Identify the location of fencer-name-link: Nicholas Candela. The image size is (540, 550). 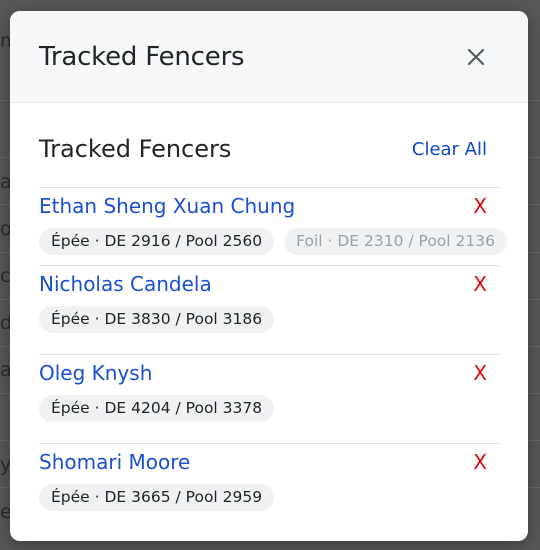
(125, 284).